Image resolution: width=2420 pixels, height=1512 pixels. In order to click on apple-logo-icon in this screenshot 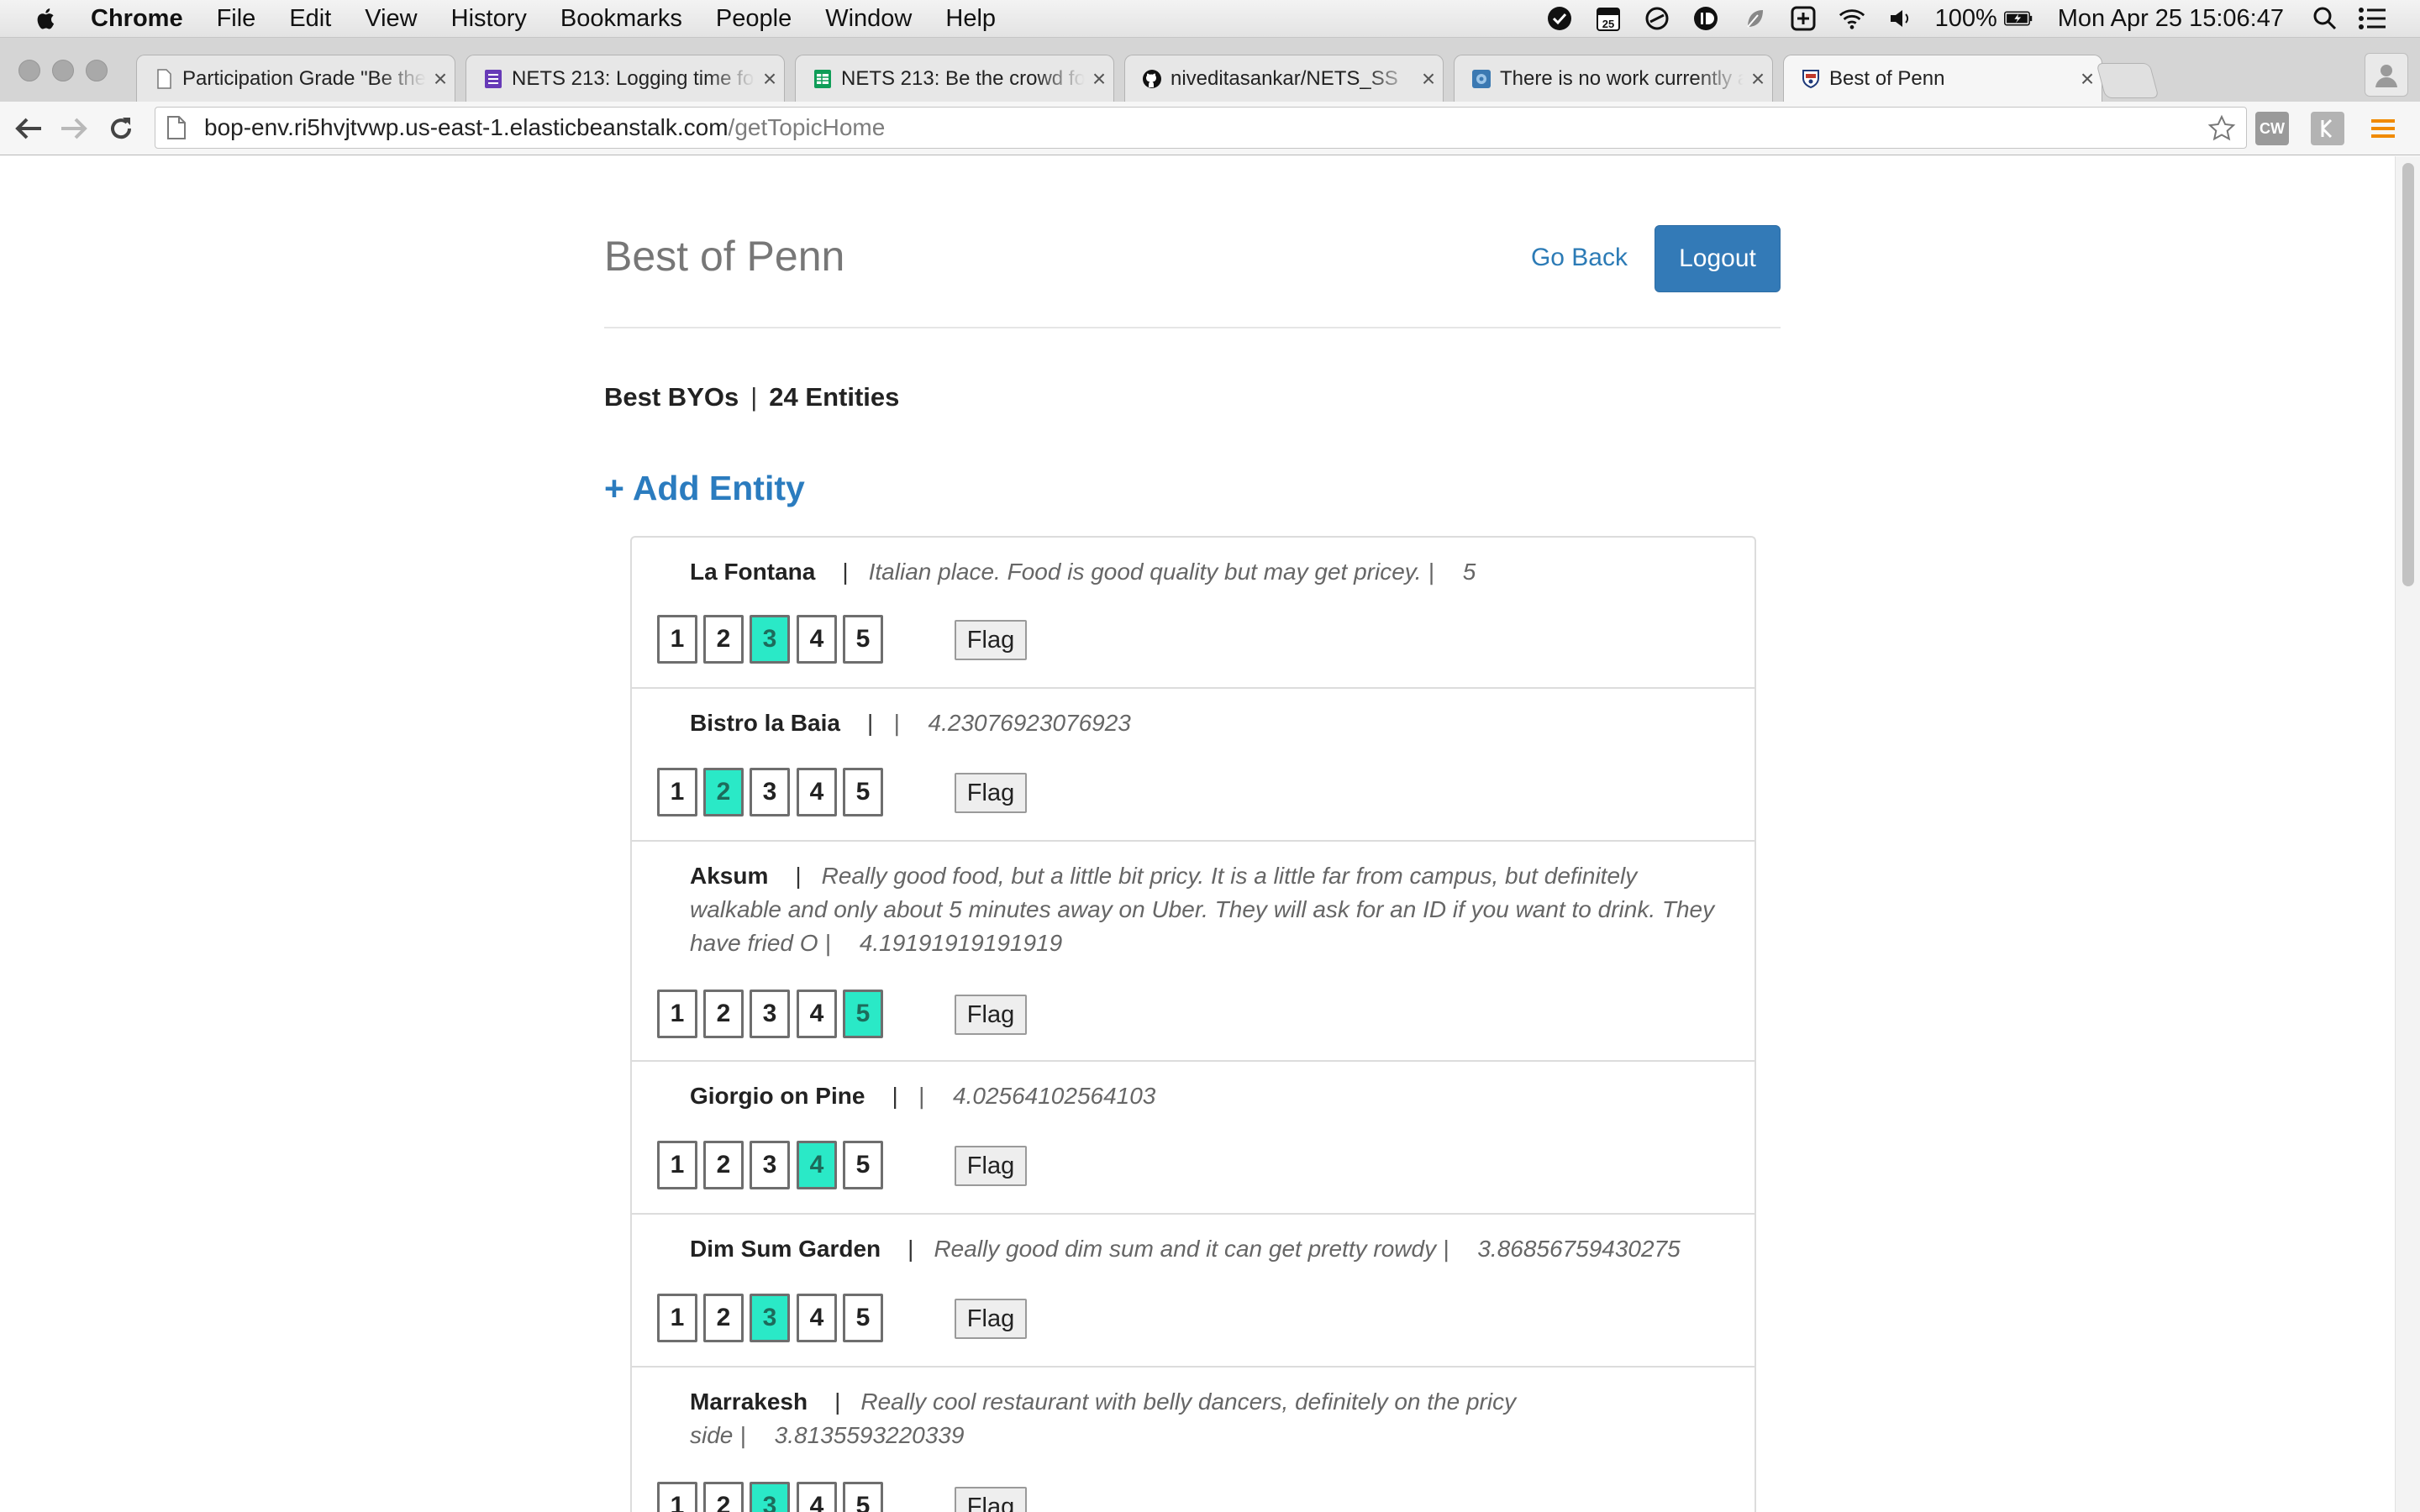, I will do `click(46, 18)`.